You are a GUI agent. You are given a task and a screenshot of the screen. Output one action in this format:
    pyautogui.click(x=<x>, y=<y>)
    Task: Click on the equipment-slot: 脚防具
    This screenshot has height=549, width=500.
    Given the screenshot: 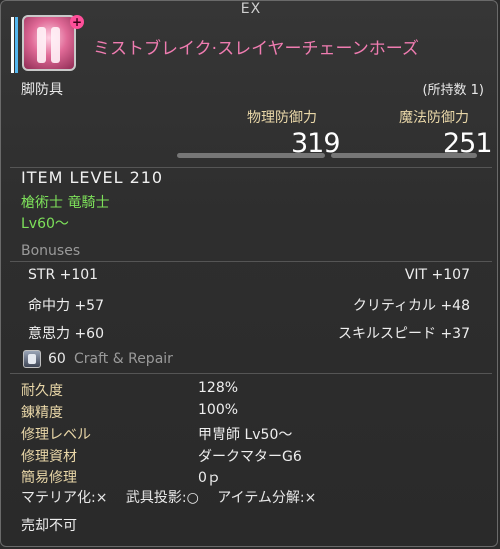 What is the action you would take?
    pyautogui.click(x=42, y=90)
    